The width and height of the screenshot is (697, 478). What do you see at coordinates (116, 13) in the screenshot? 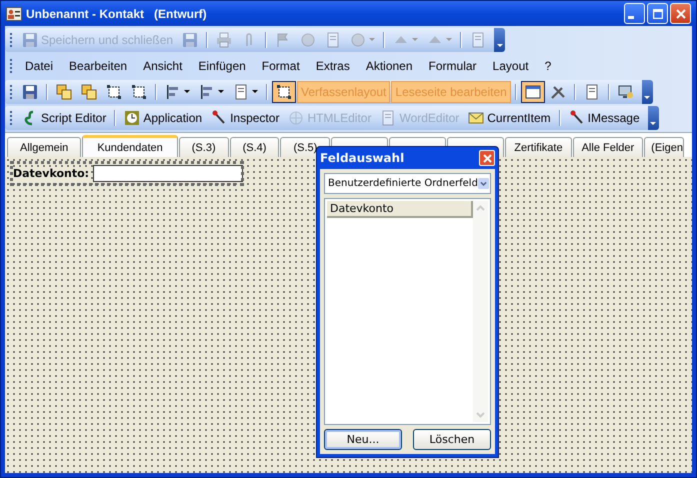
I see `window-title: Unbenannt - Kontakt (Entwurf)` at bounding box center [116, 13].